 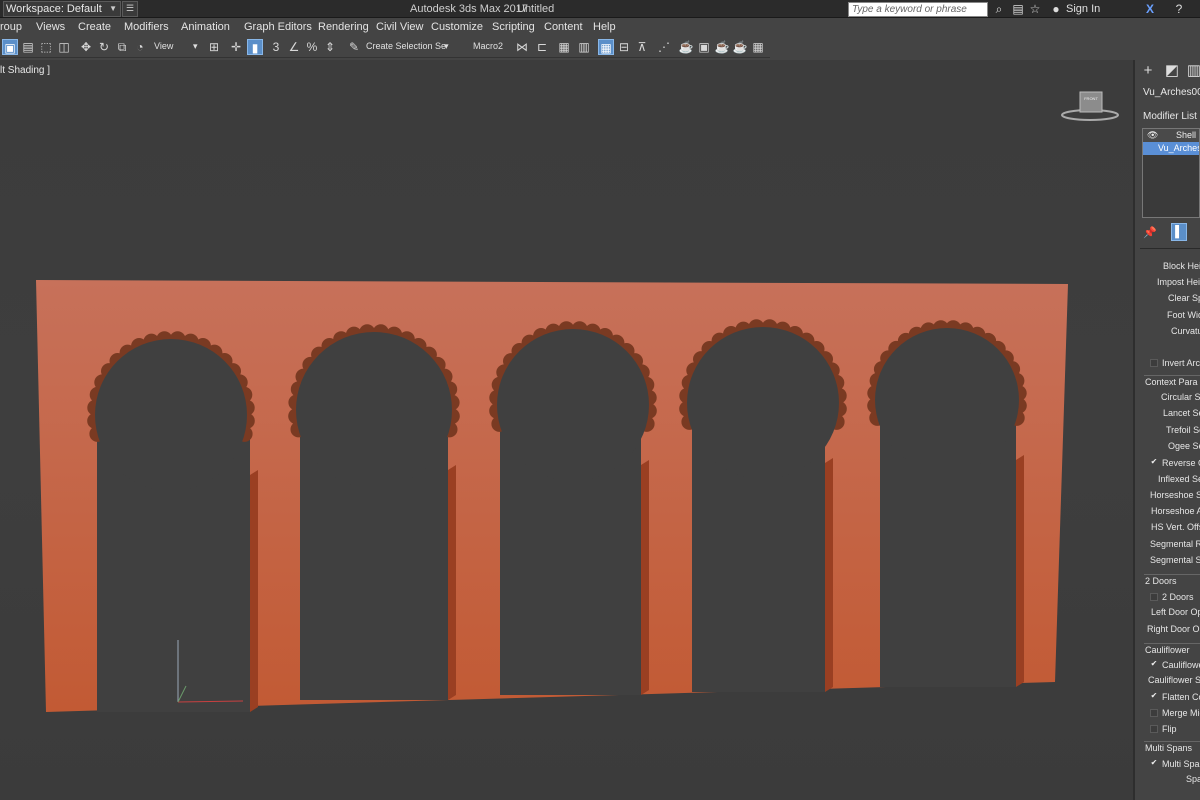 What do you see at coordinates (686, 47) in the screenshot?
I see `rendered-frame-icon: ☕` at bounding box center [686, 47].